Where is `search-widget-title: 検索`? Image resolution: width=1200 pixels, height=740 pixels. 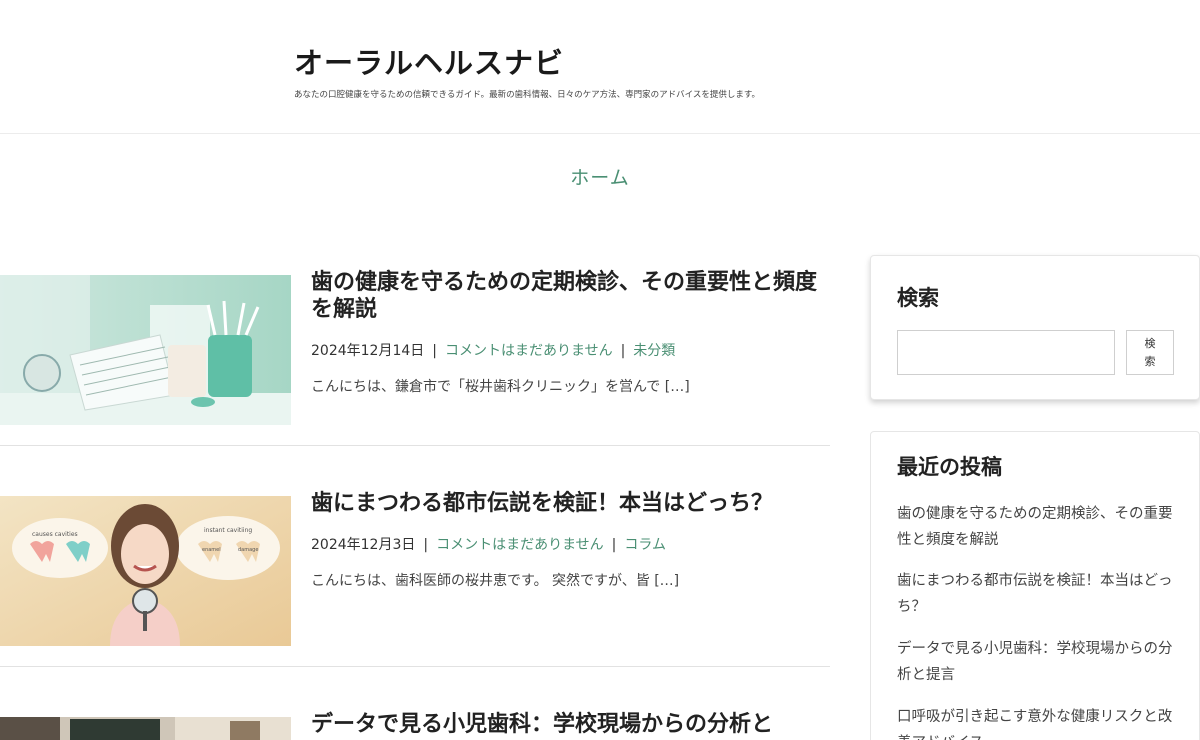 search-widget-title: 検索 is located at coordinates (918, 298).